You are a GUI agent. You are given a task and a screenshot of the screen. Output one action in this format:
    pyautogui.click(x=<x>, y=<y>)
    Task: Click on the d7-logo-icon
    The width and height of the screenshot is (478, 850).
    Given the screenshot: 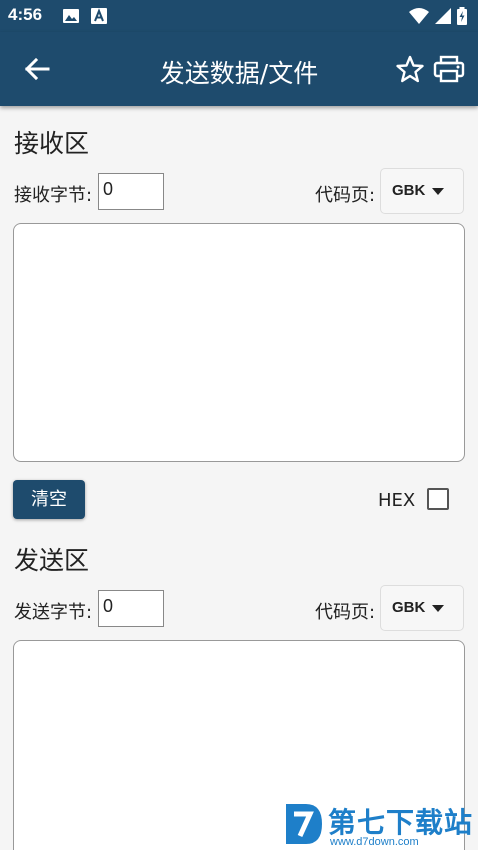 What is the action you would take?
    pyautogui.click(x=304, y=824)
    